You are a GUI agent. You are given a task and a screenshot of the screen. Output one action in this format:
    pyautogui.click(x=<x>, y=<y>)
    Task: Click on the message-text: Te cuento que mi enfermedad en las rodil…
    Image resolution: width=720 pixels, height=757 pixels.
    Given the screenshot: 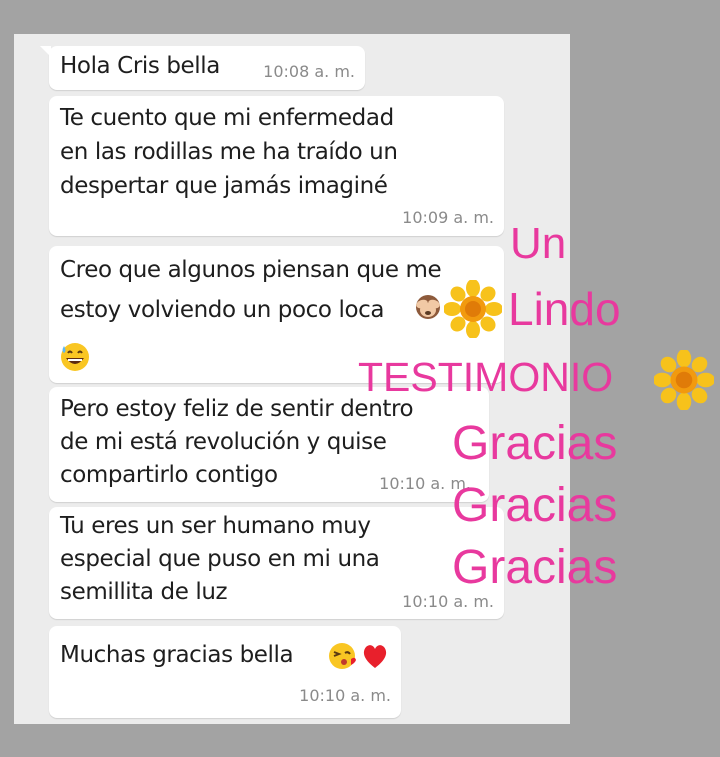 What is the action you would take?
    pyautogui.click(x=229, y=152)
    